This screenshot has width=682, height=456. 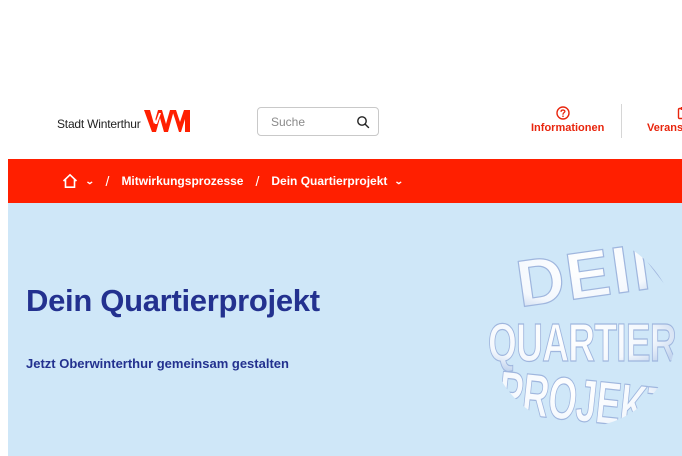 What do you see at coordinates (303, 121) in the screenshot?
I see `search-input` at bounding box center [303, 121].